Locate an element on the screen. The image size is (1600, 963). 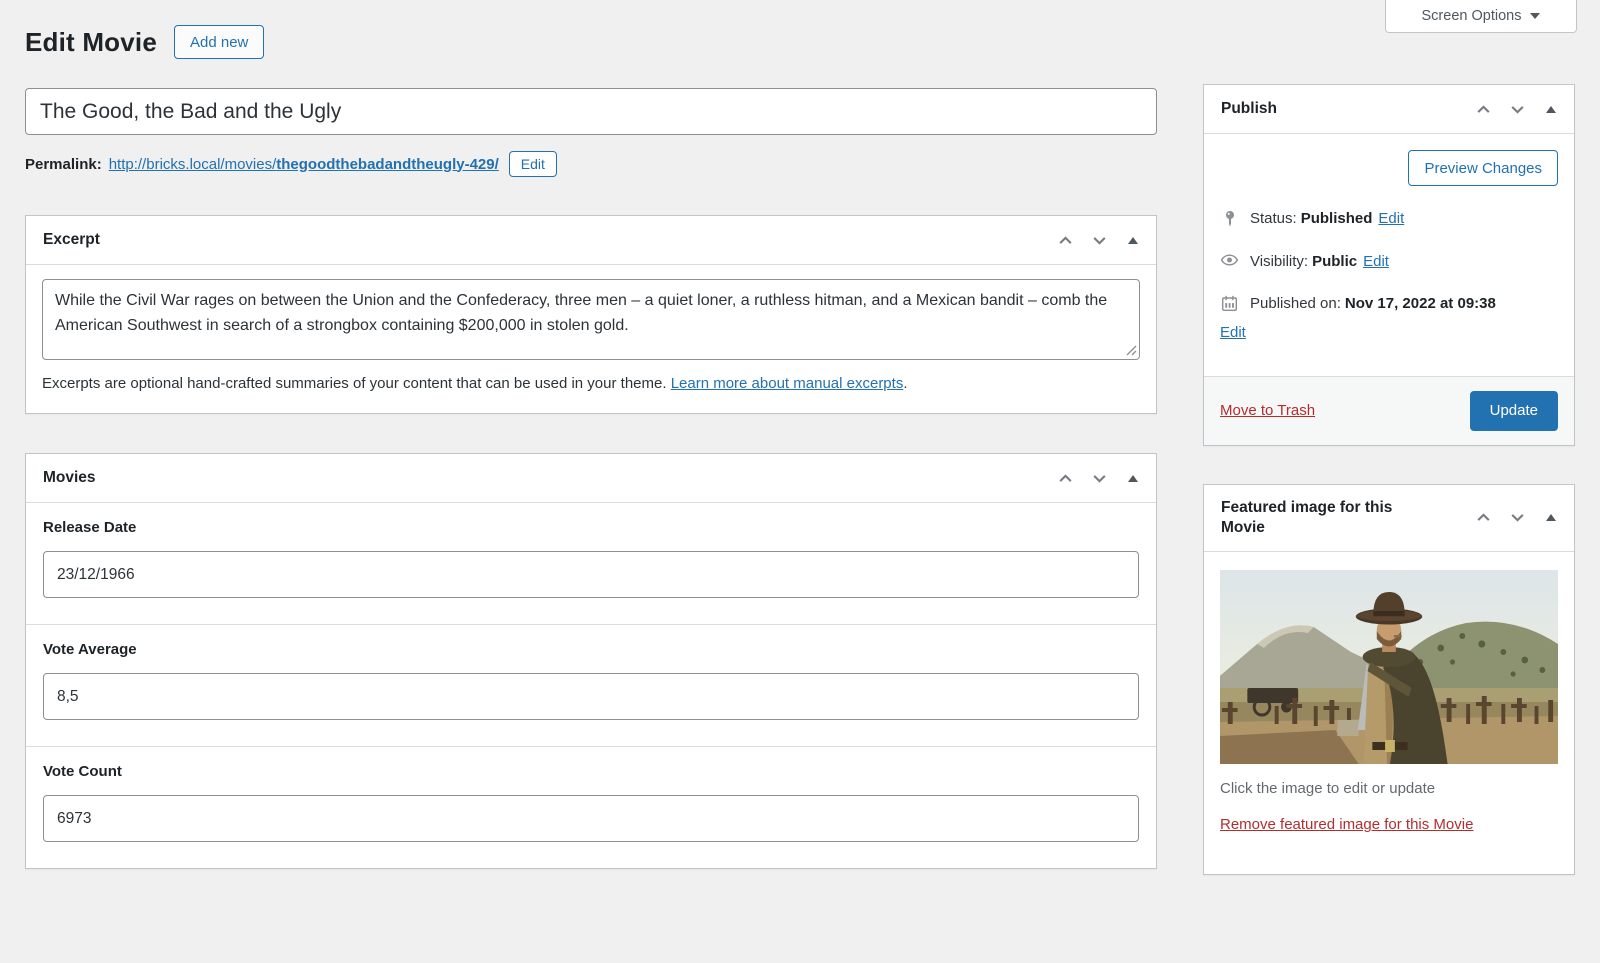
edit-date-link: Edit is located at coordinates (1233, 332).